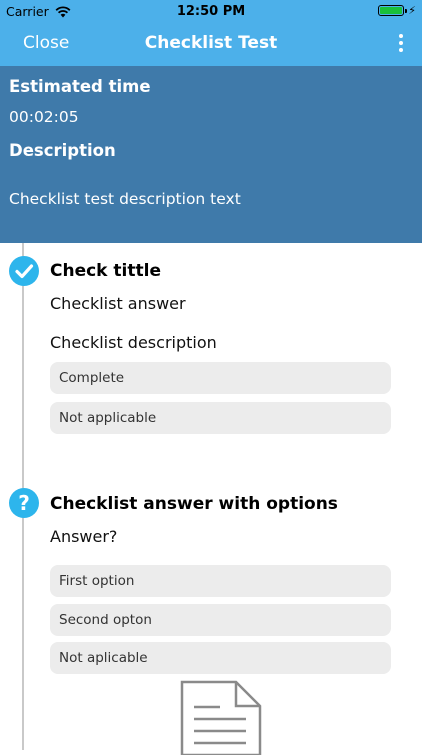  I want to click on charging-bolt-icon: ⚡, so click(412, 10).